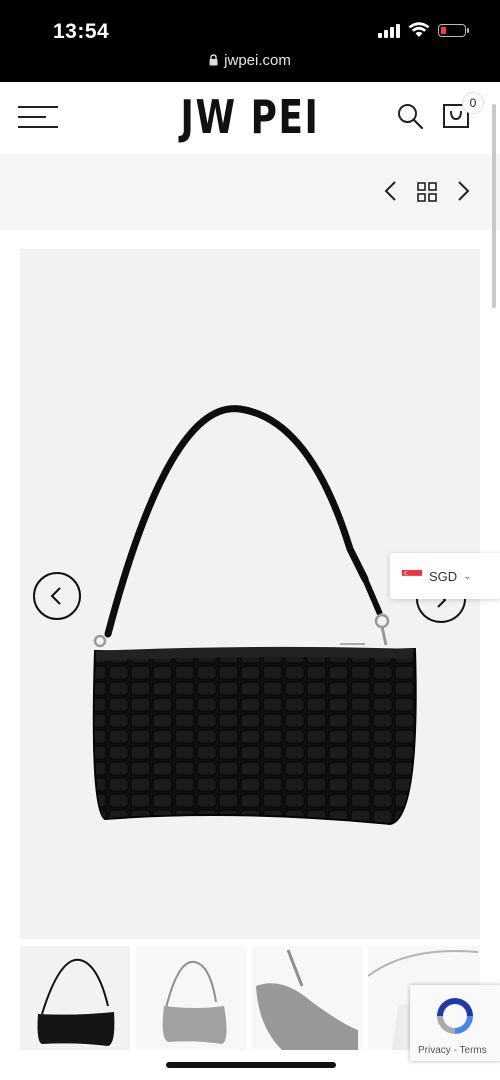 The width and height of the screenshot is (500, 1080). What do you see at coordinates (434, 1050) in the screenshot?
I see `recaptcha-privacy-link: Privacy` at bounding box center [434, 1050].